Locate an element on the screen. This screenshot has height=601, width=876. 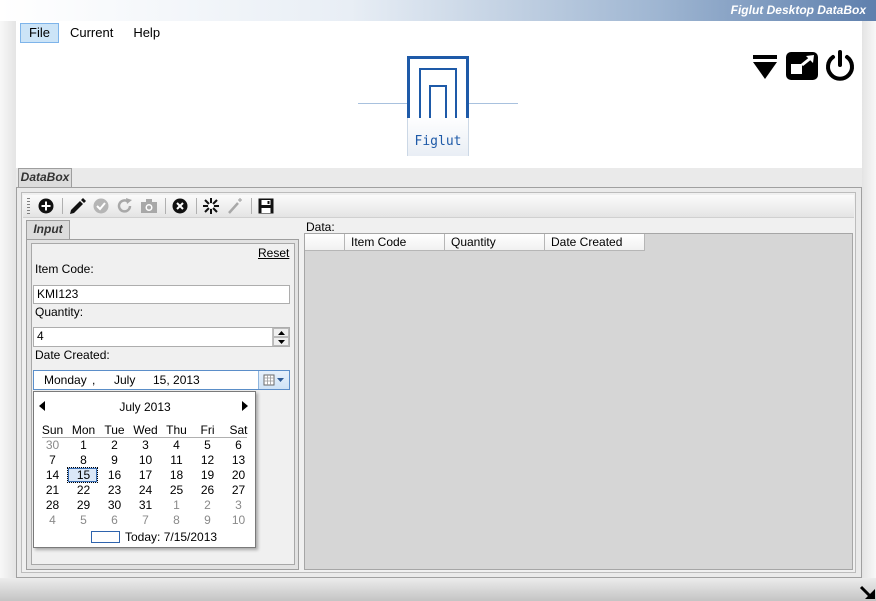
calendar-month-title: July 2013 is located at coordinates (145, 407).